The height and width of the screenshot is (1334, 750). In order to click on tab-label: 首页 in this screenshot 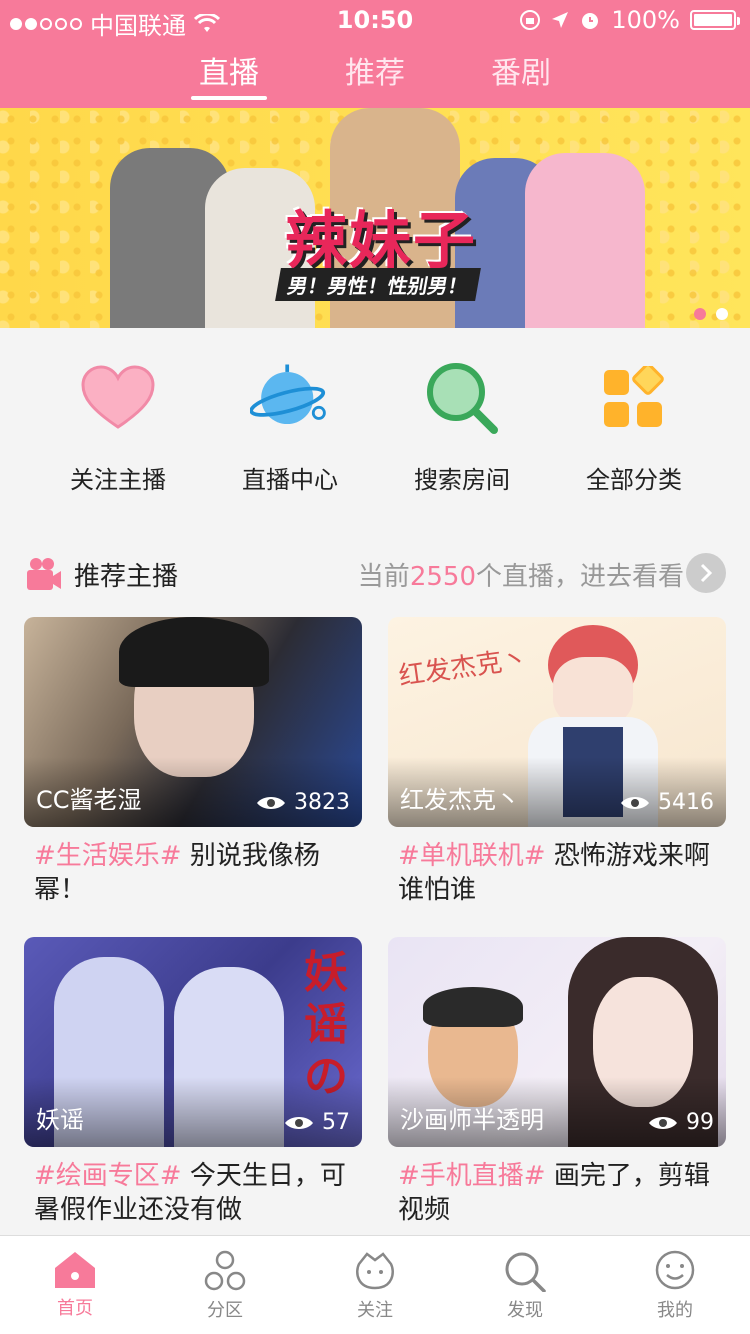, I will do `click(75, 1308)`.